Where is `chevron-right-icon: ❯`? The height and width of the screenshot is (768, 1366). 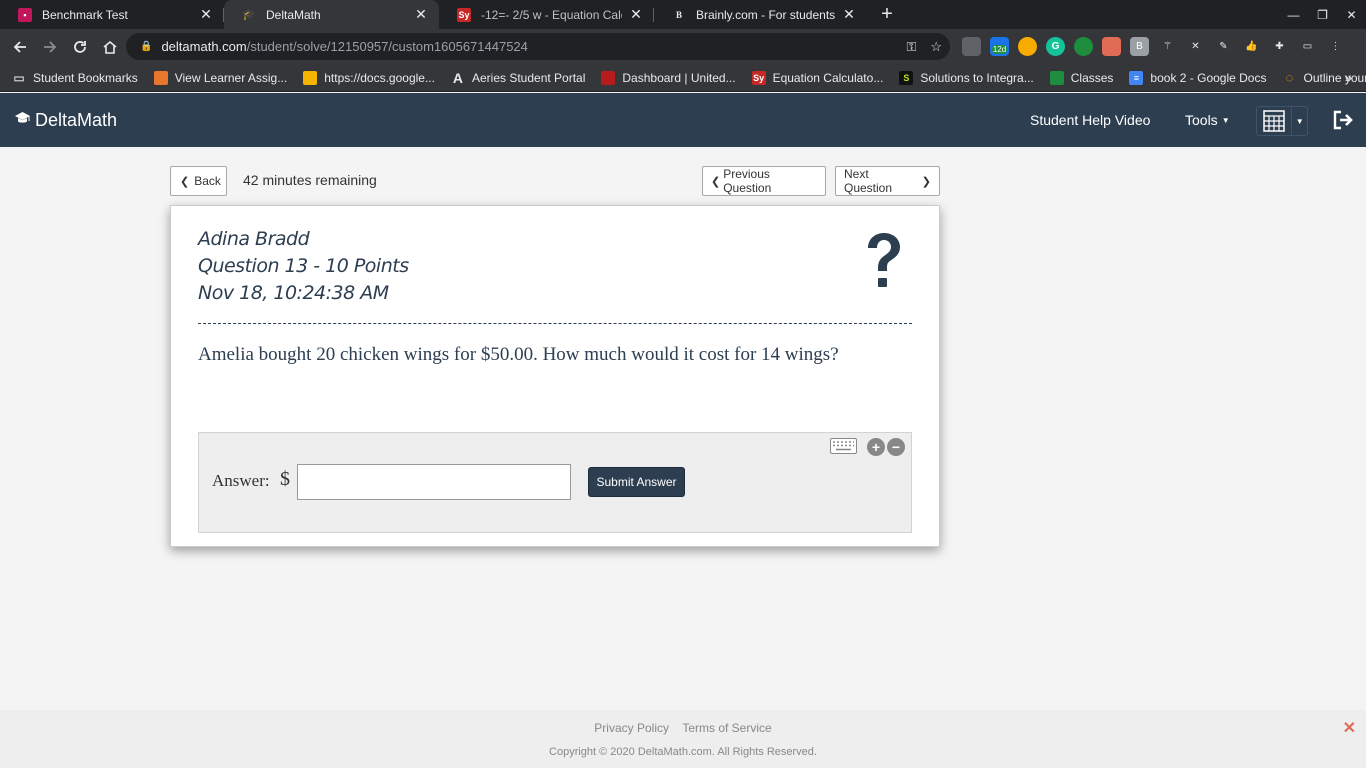
chevron-right-icon: ❯ is located at coordinates (926, 181).